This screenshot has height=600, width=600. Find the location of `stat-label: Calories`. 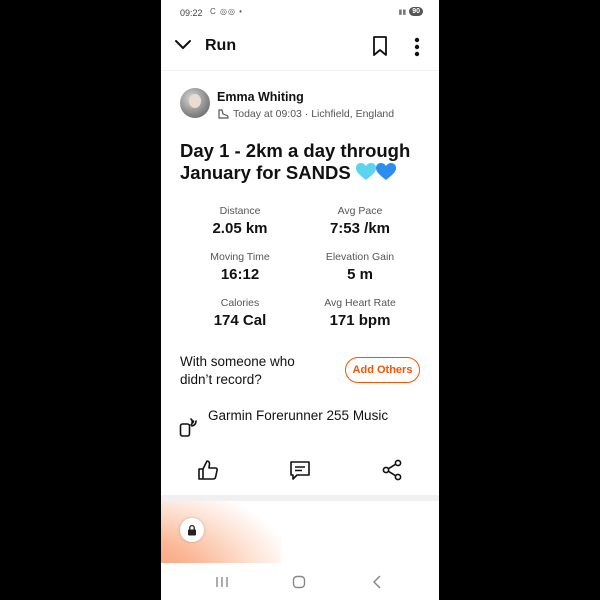

stat-label: Calories is located at coordinates (240, 303).